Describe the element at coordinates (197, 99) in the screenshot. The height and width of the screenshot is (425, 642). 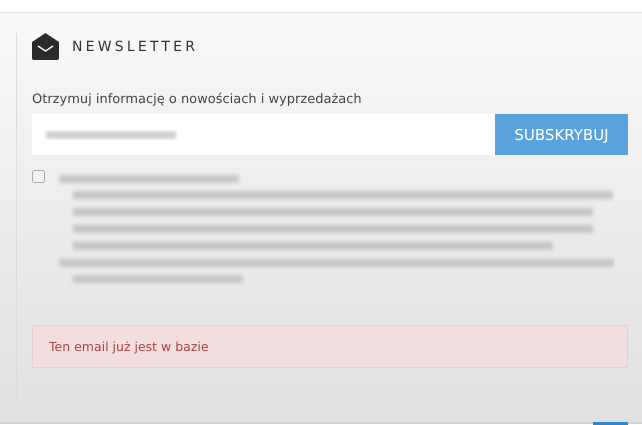
I see `newsletter-prompt: Otrzymuj informację o nowościach i wyprzedażach` at that location.